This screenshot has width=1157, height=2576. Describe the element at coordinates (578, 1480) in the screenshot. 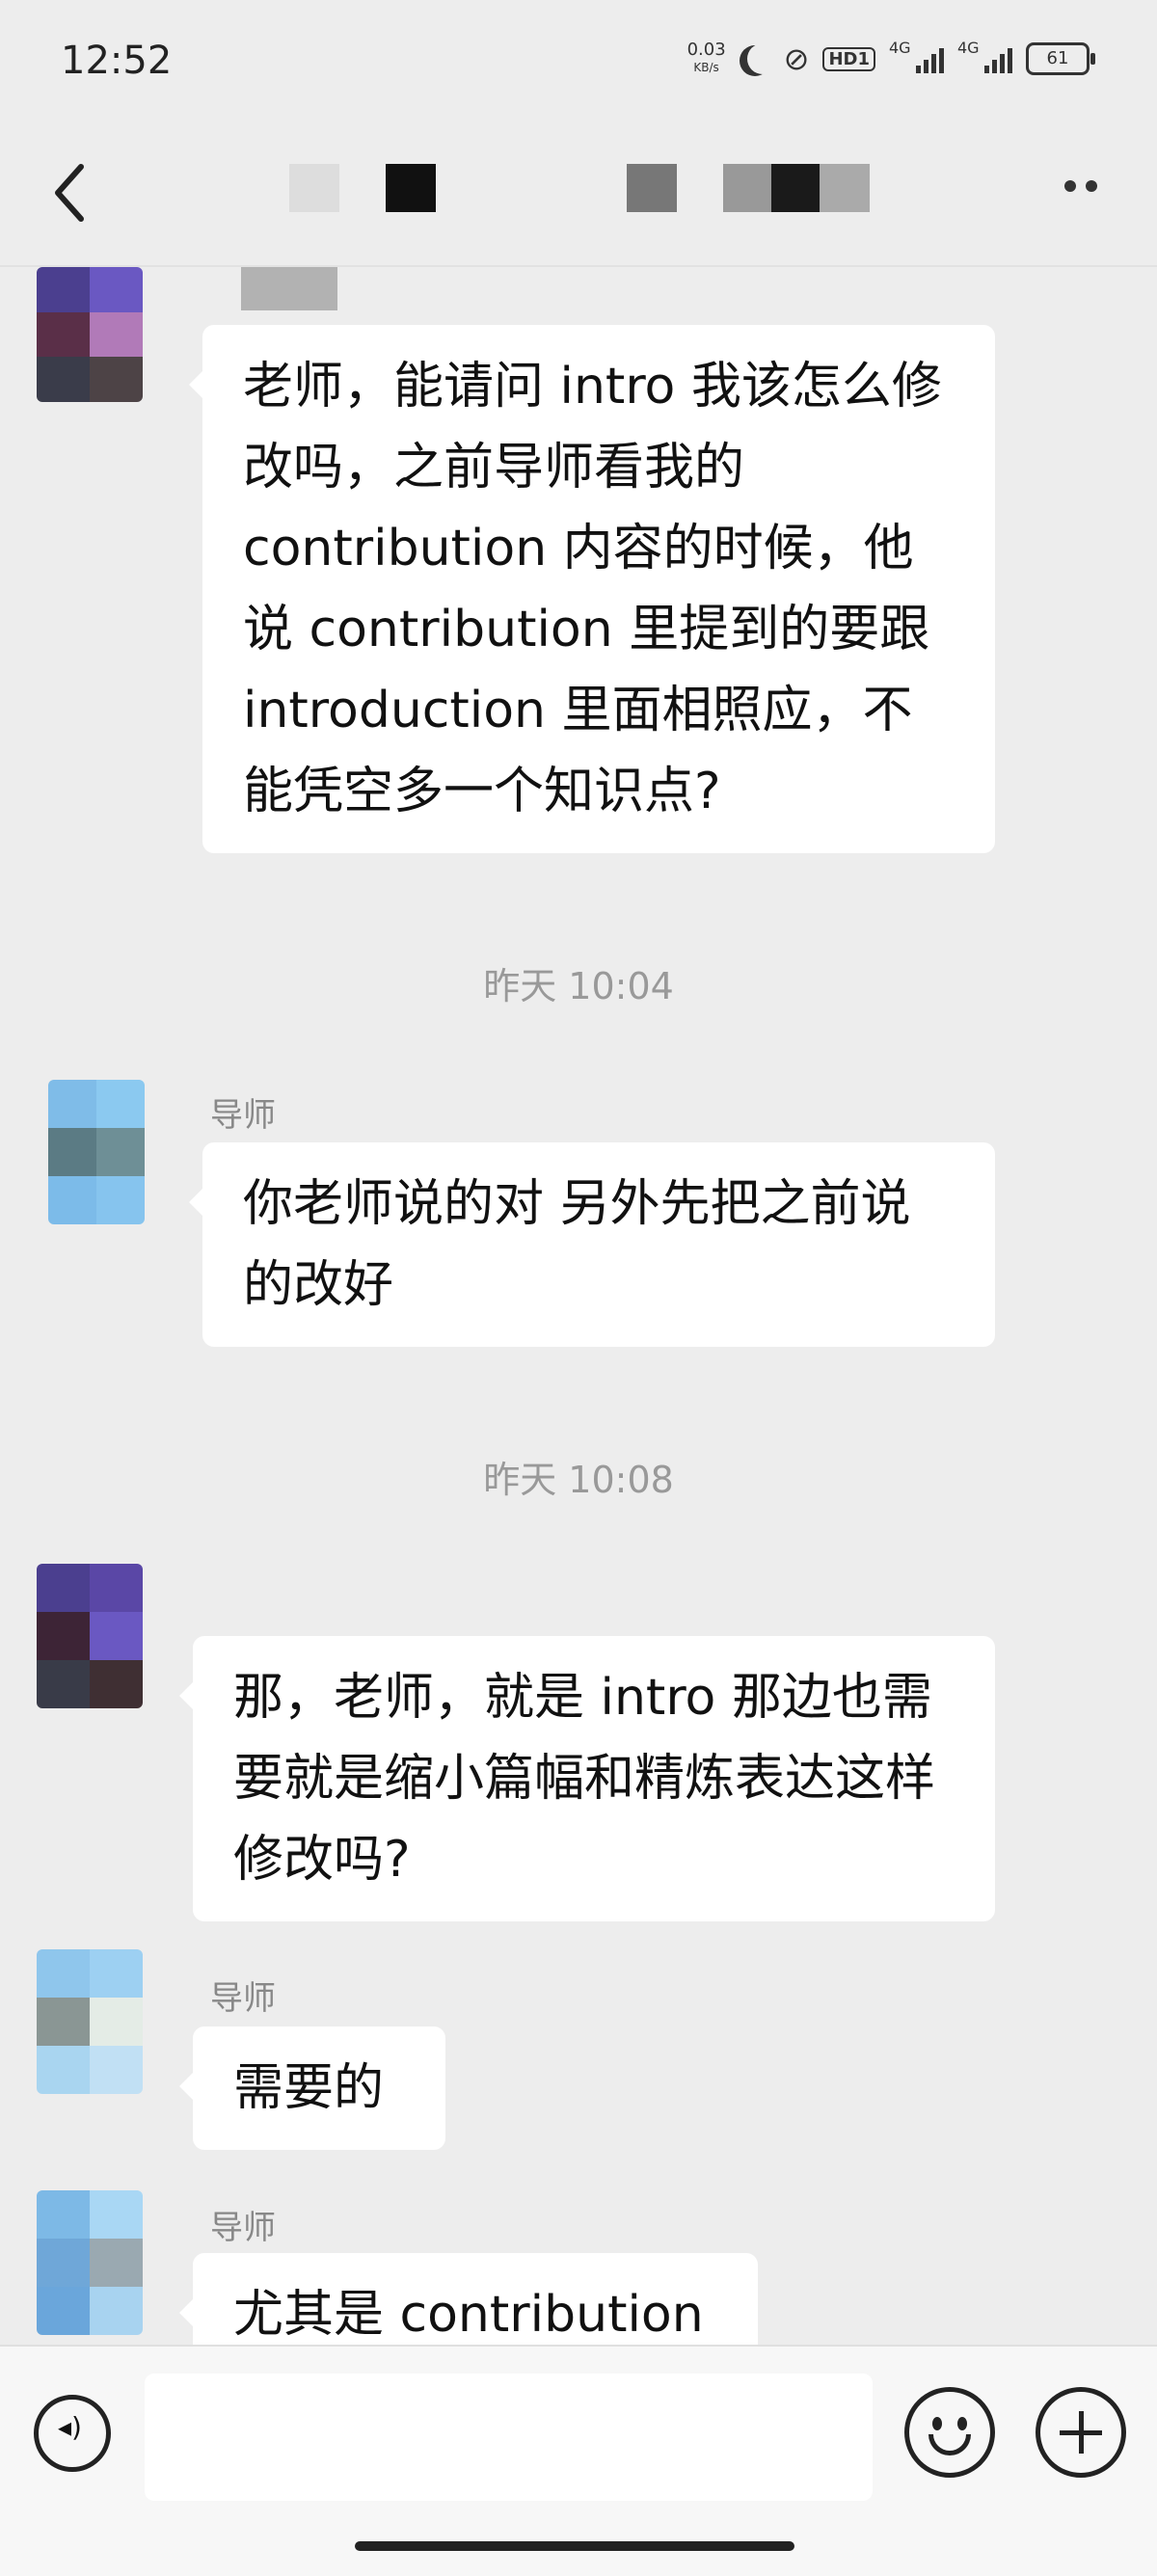

I see `timestamp: 昨天 10:08` at that location.